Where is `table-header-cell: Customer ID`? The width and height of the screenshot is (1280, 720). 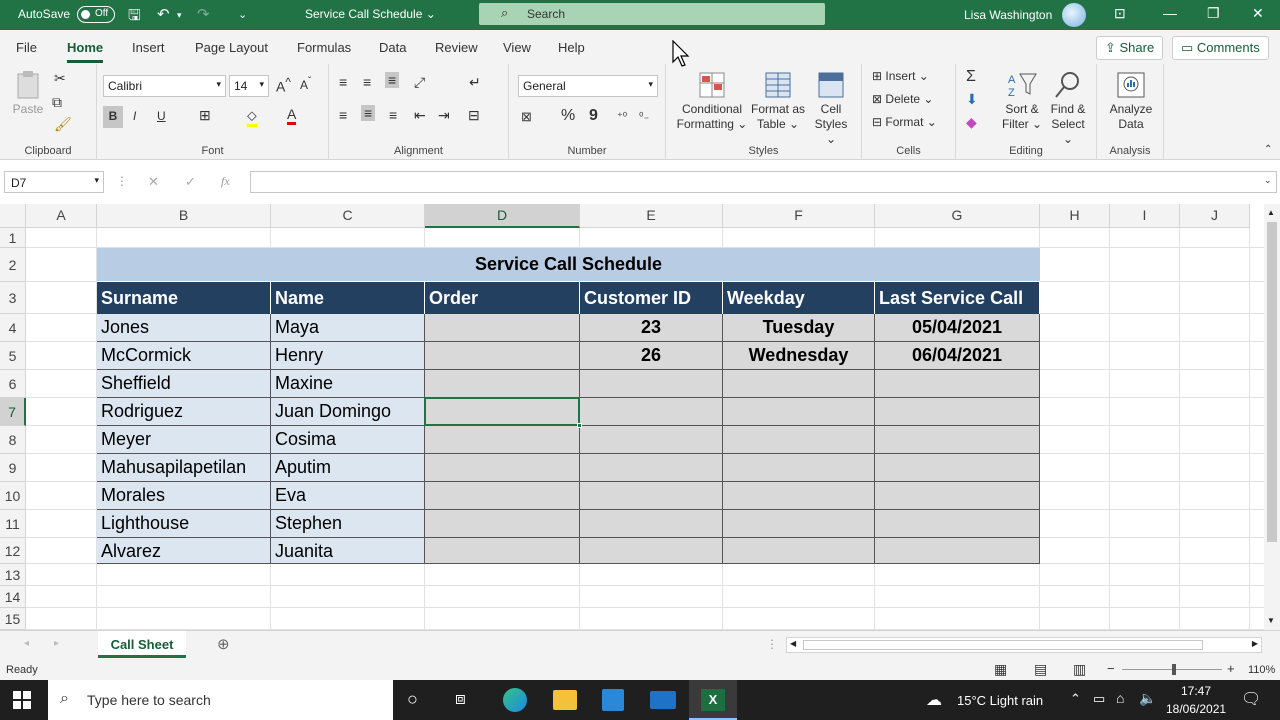
table-header-cell: Customer ID is located at coordinates (651, 298).